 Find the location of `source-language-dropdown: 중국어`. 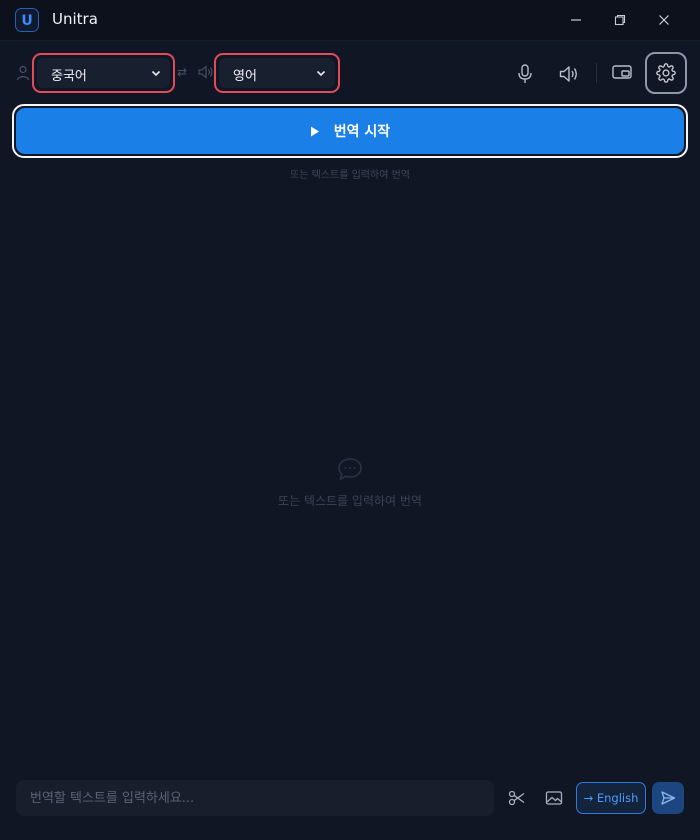

source-language-dropdown: 중국어 is located at coordinates (103, 73).